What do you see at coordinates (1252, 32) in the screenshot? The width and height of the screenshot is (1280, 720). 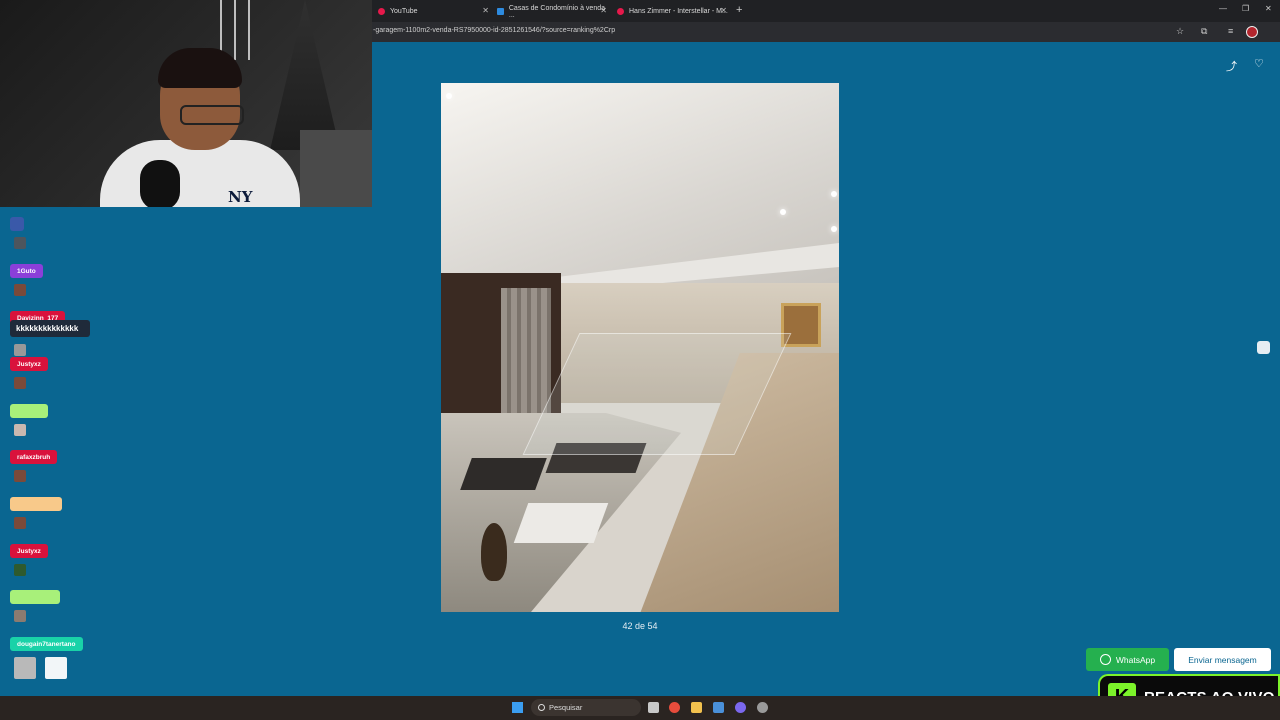 I see `profile-avatar` at bounding box center [1252, 32].